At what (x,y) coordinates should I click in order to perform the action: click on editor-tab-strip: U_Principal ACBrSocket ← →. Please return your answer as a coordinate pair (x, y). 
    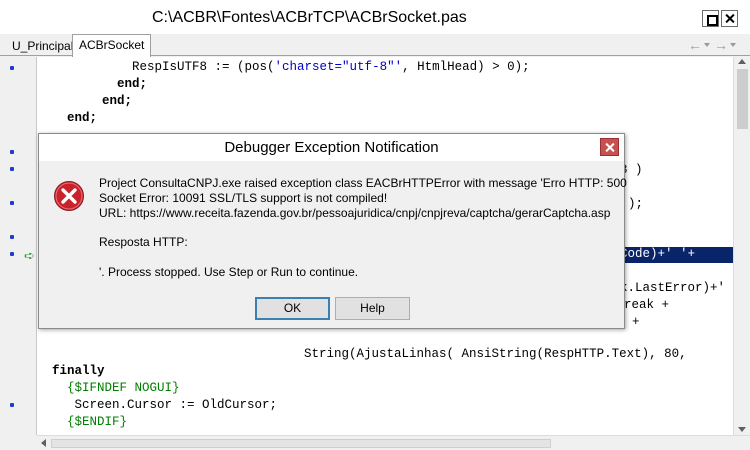
    Looking at the image, I should click on (375, 45).